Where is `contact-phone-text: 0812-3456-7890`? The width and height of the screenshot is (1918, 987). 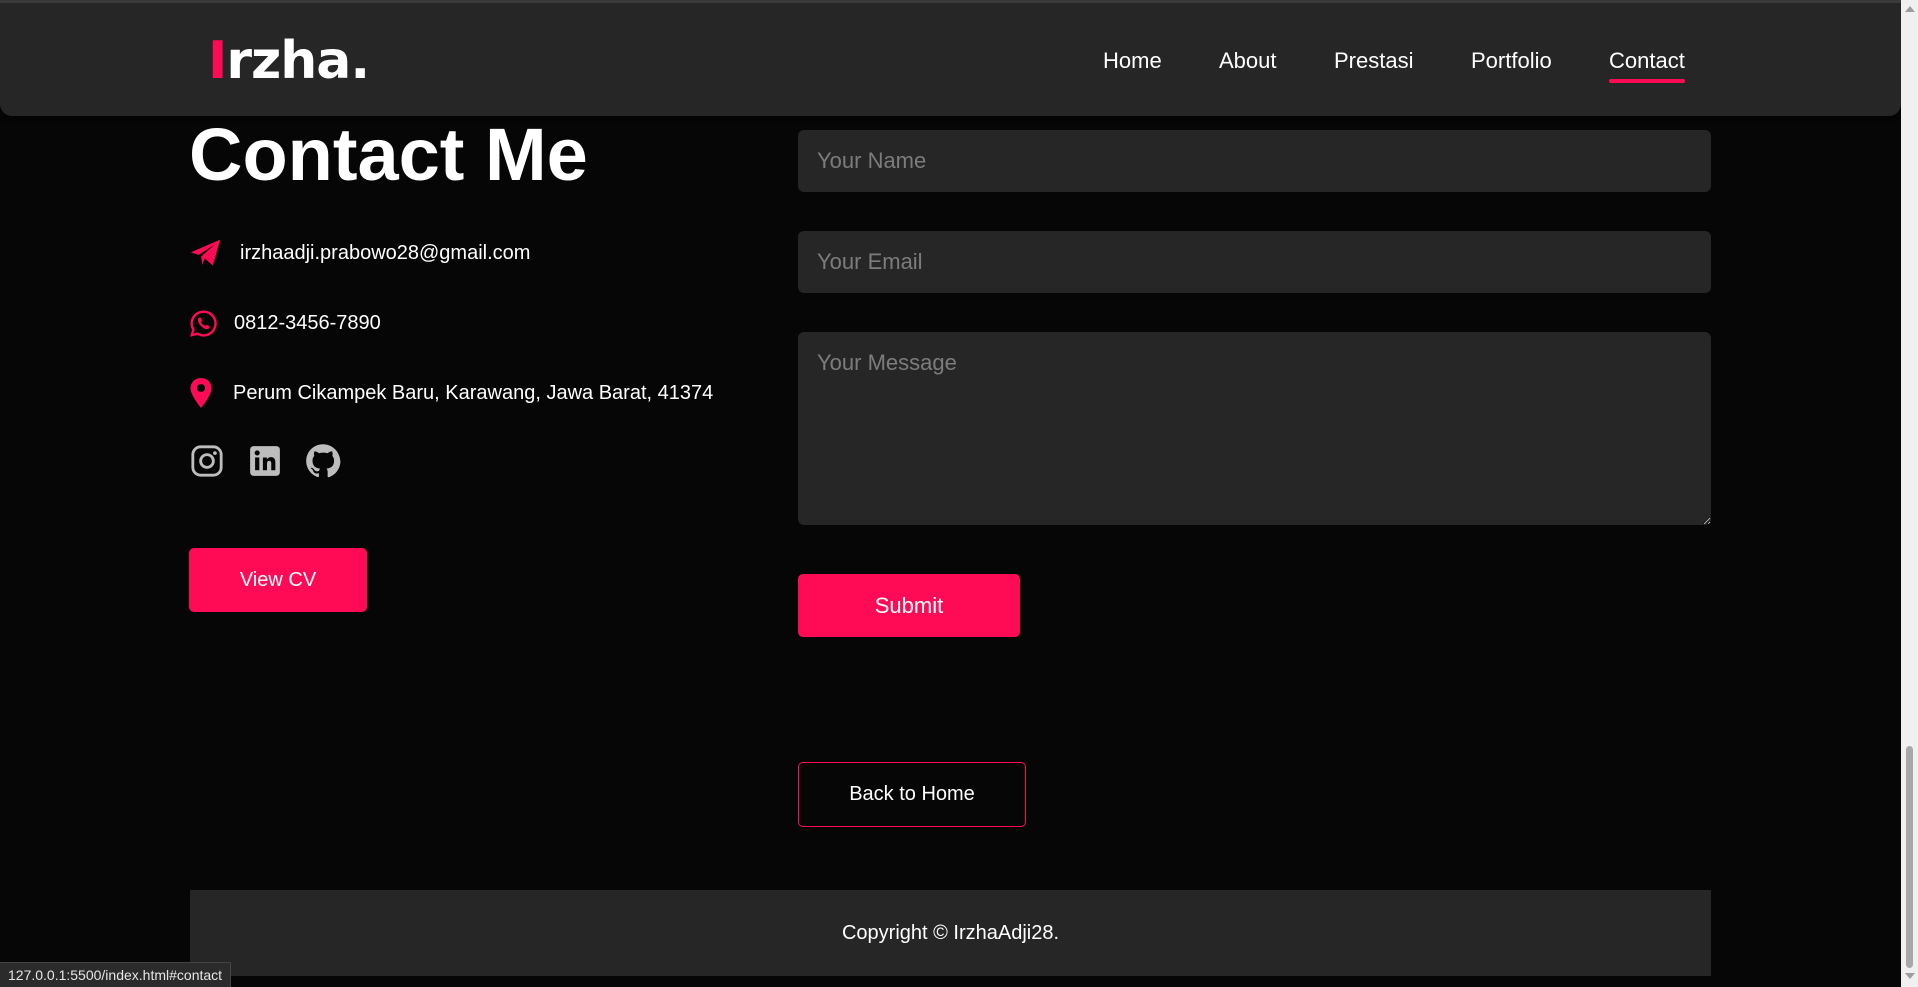 contact-phone-text: 0812-3456-7890 is located at coordinates (307, 323).